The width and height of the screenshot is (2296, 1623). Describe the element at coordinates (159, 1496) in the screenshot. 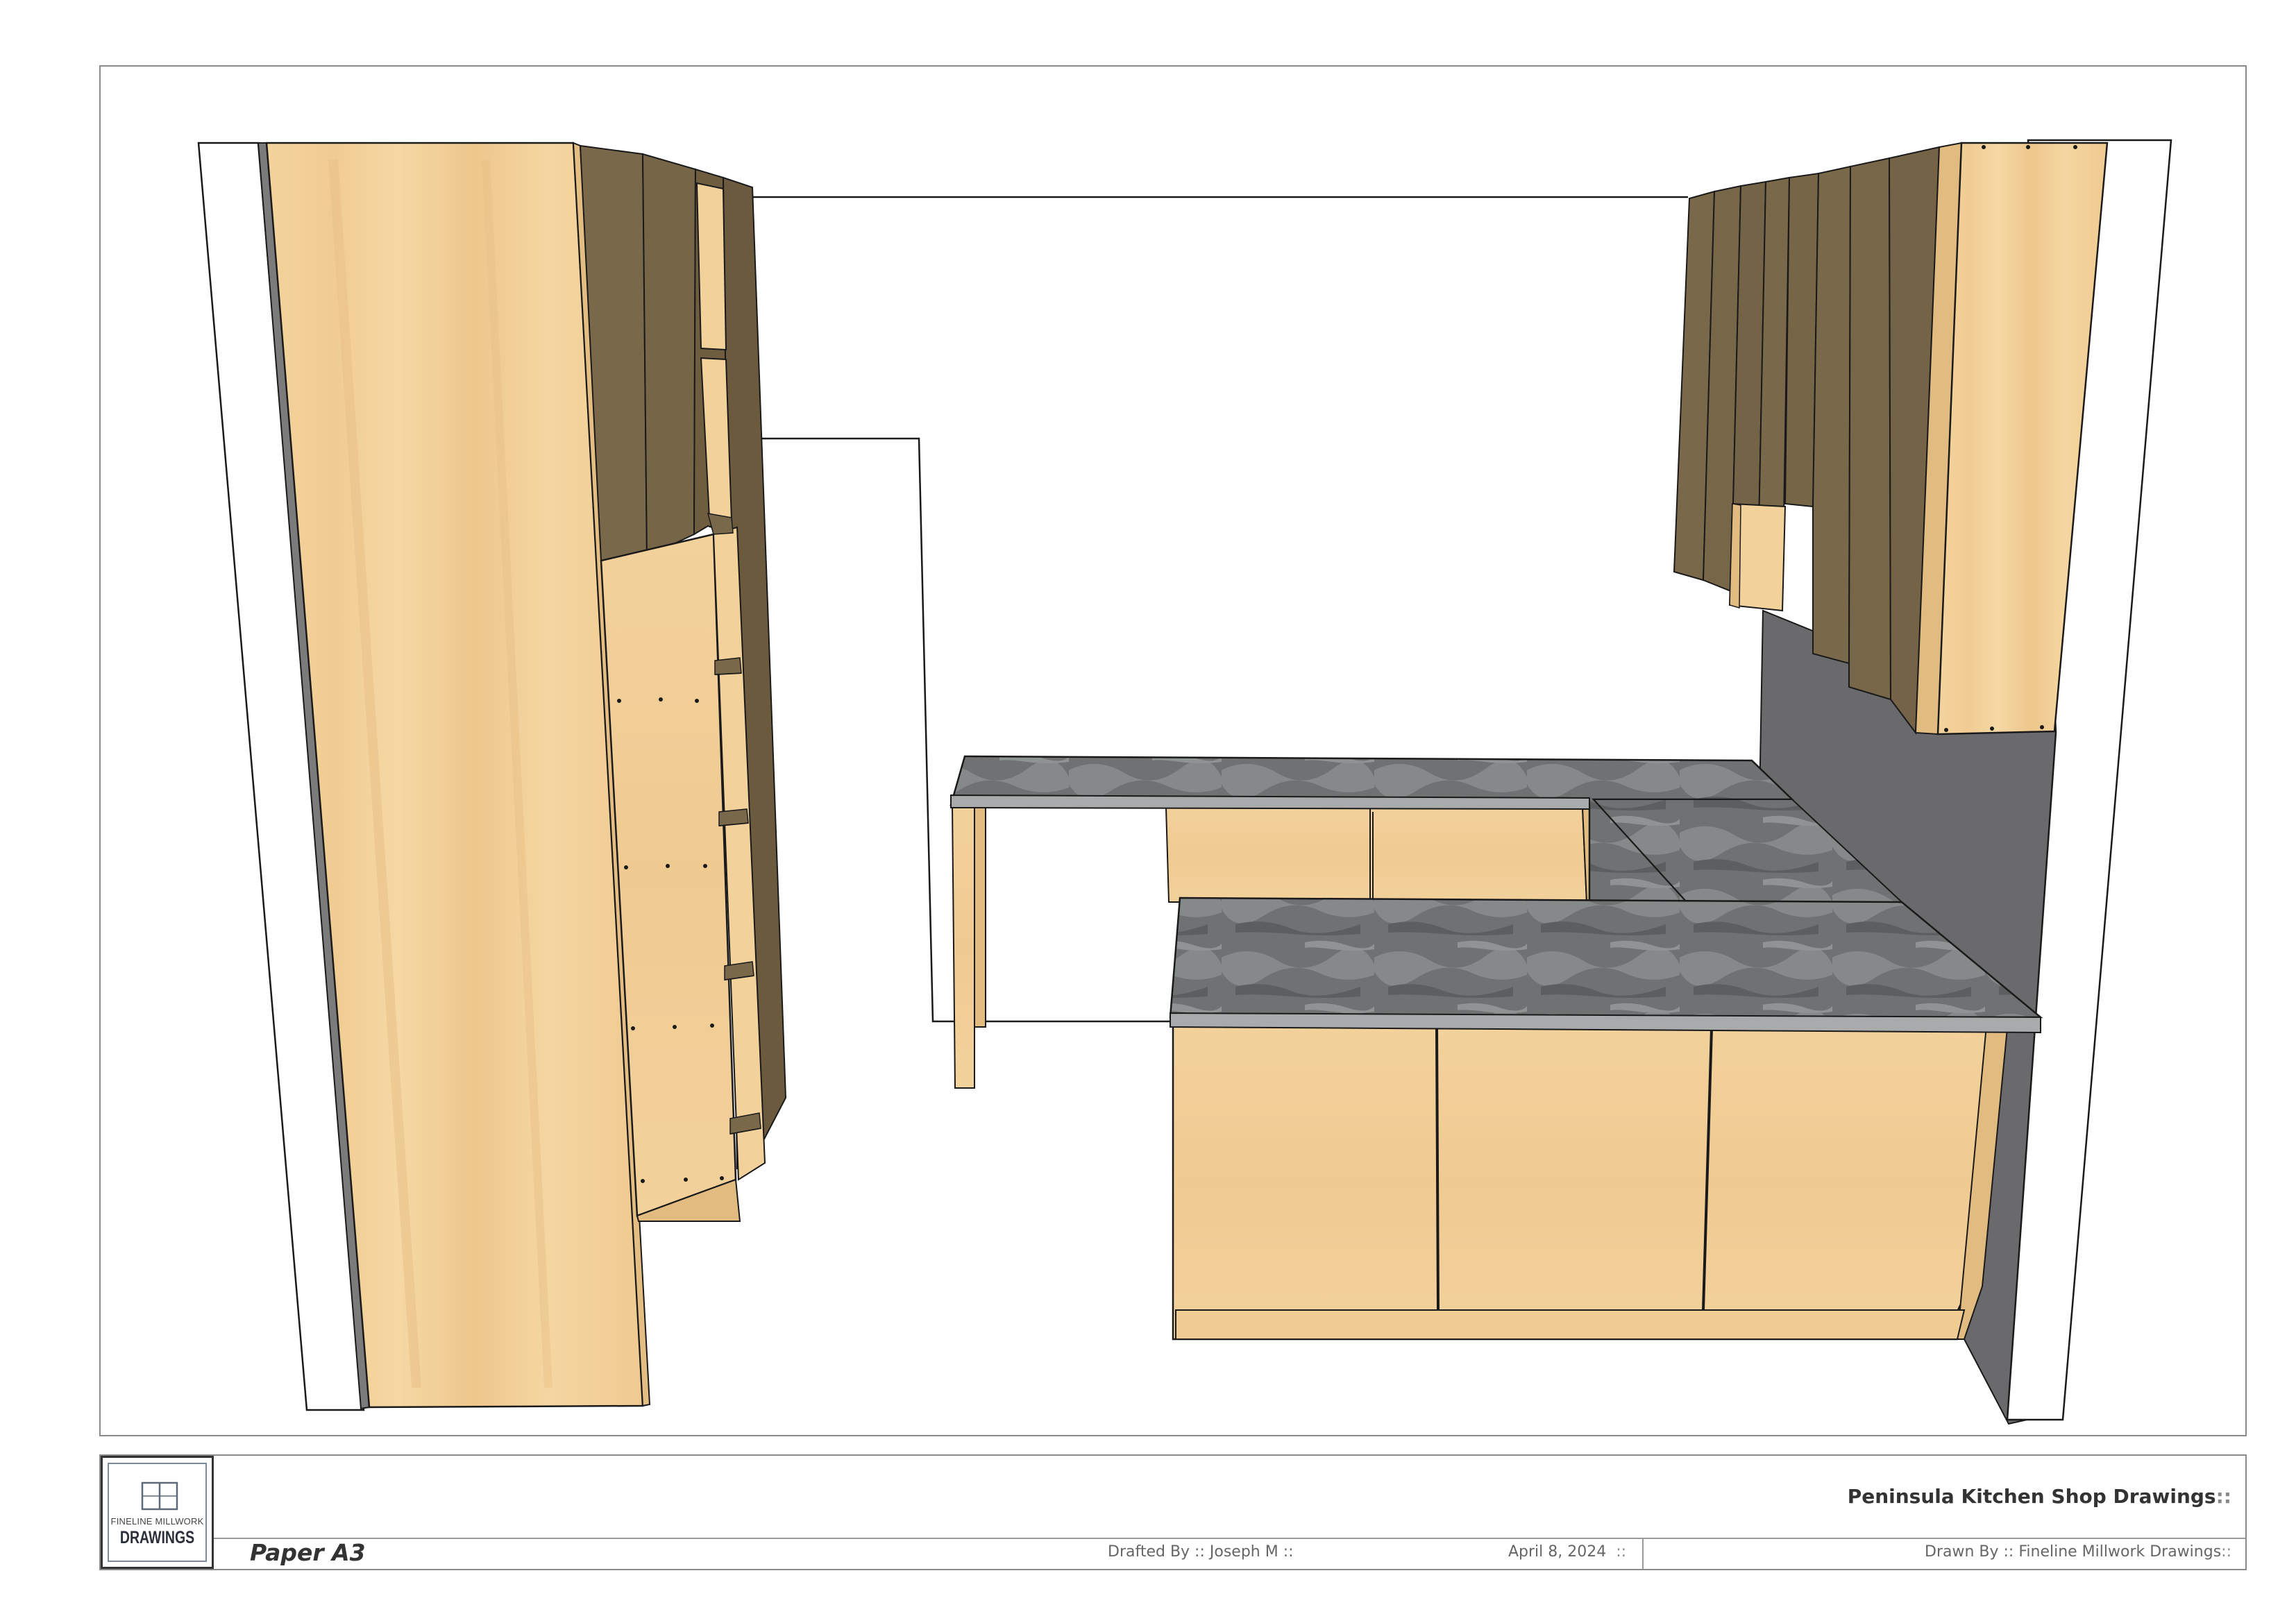

I see `window-icon` at that location.